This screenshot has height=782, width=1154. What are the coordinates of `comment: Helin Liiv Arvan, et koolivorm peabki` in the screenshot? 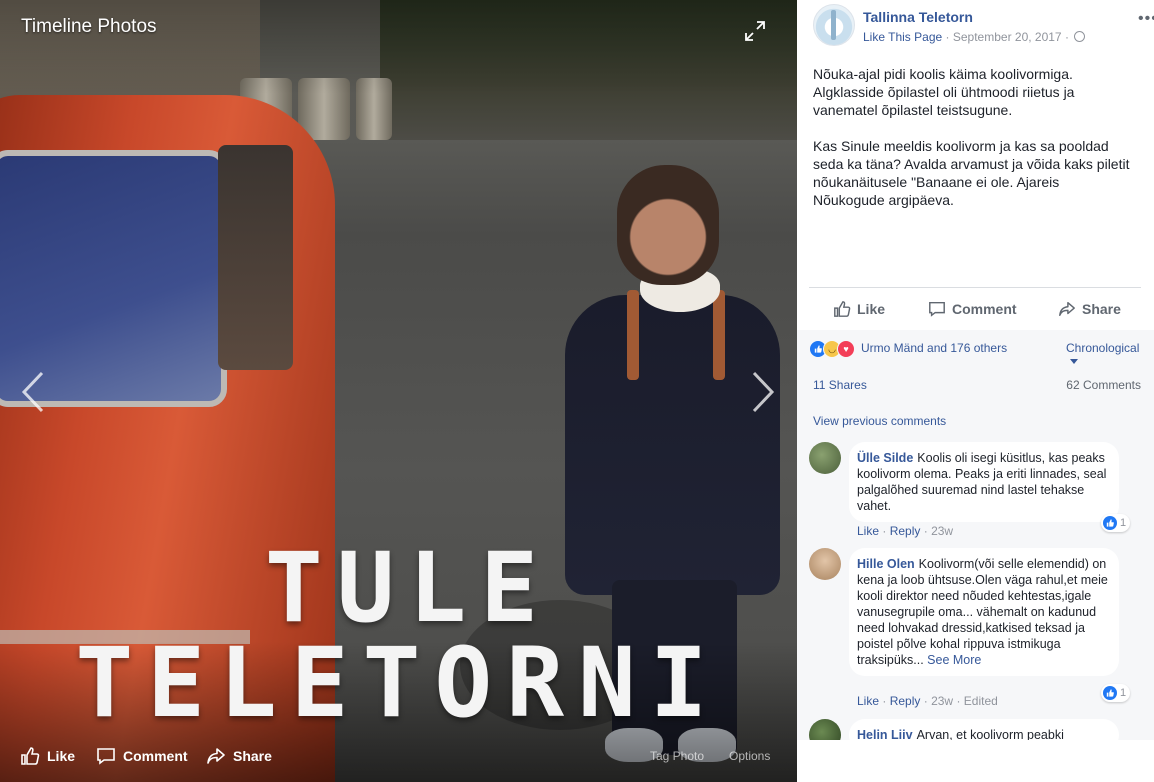 It's located at (974, 729).